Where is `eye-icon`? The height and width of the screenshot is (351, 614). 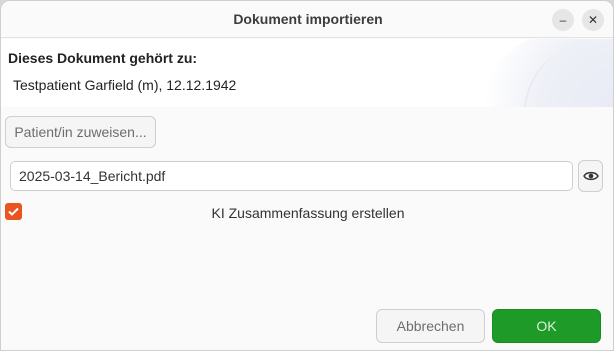
eye-icon is located at coordinates (590, 176).